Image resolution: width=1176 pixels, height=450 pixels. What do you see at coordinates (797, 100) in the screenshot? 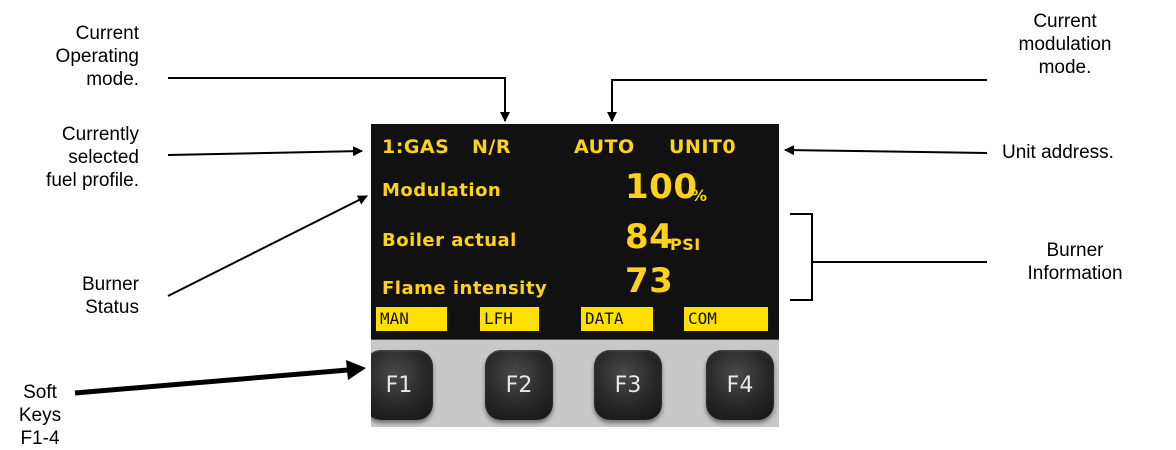
I see `modulation-mode-arrow` at bounding box center [797, 100].